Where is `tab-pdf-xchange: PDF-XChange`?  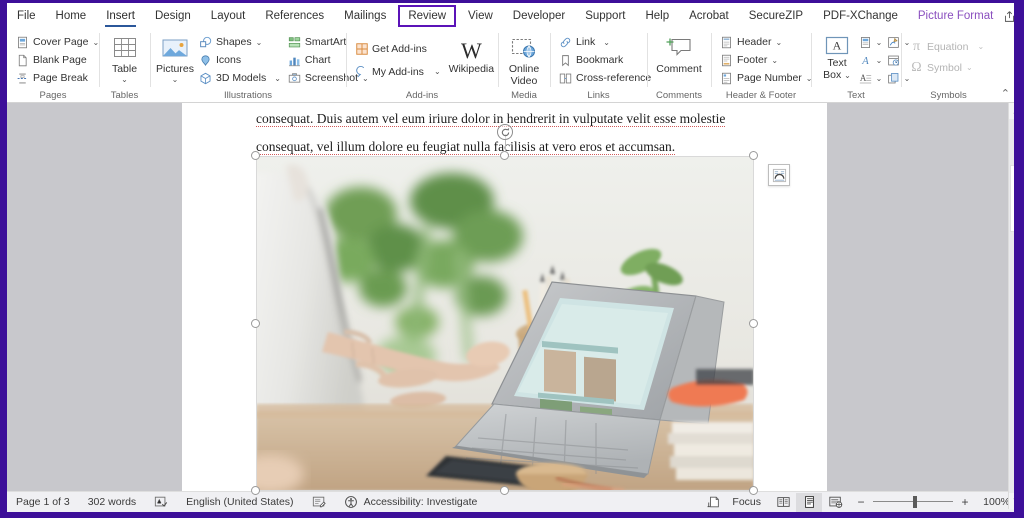
tab-pdf-xchange: PDF-XChange is located at coordinates (860, 16).